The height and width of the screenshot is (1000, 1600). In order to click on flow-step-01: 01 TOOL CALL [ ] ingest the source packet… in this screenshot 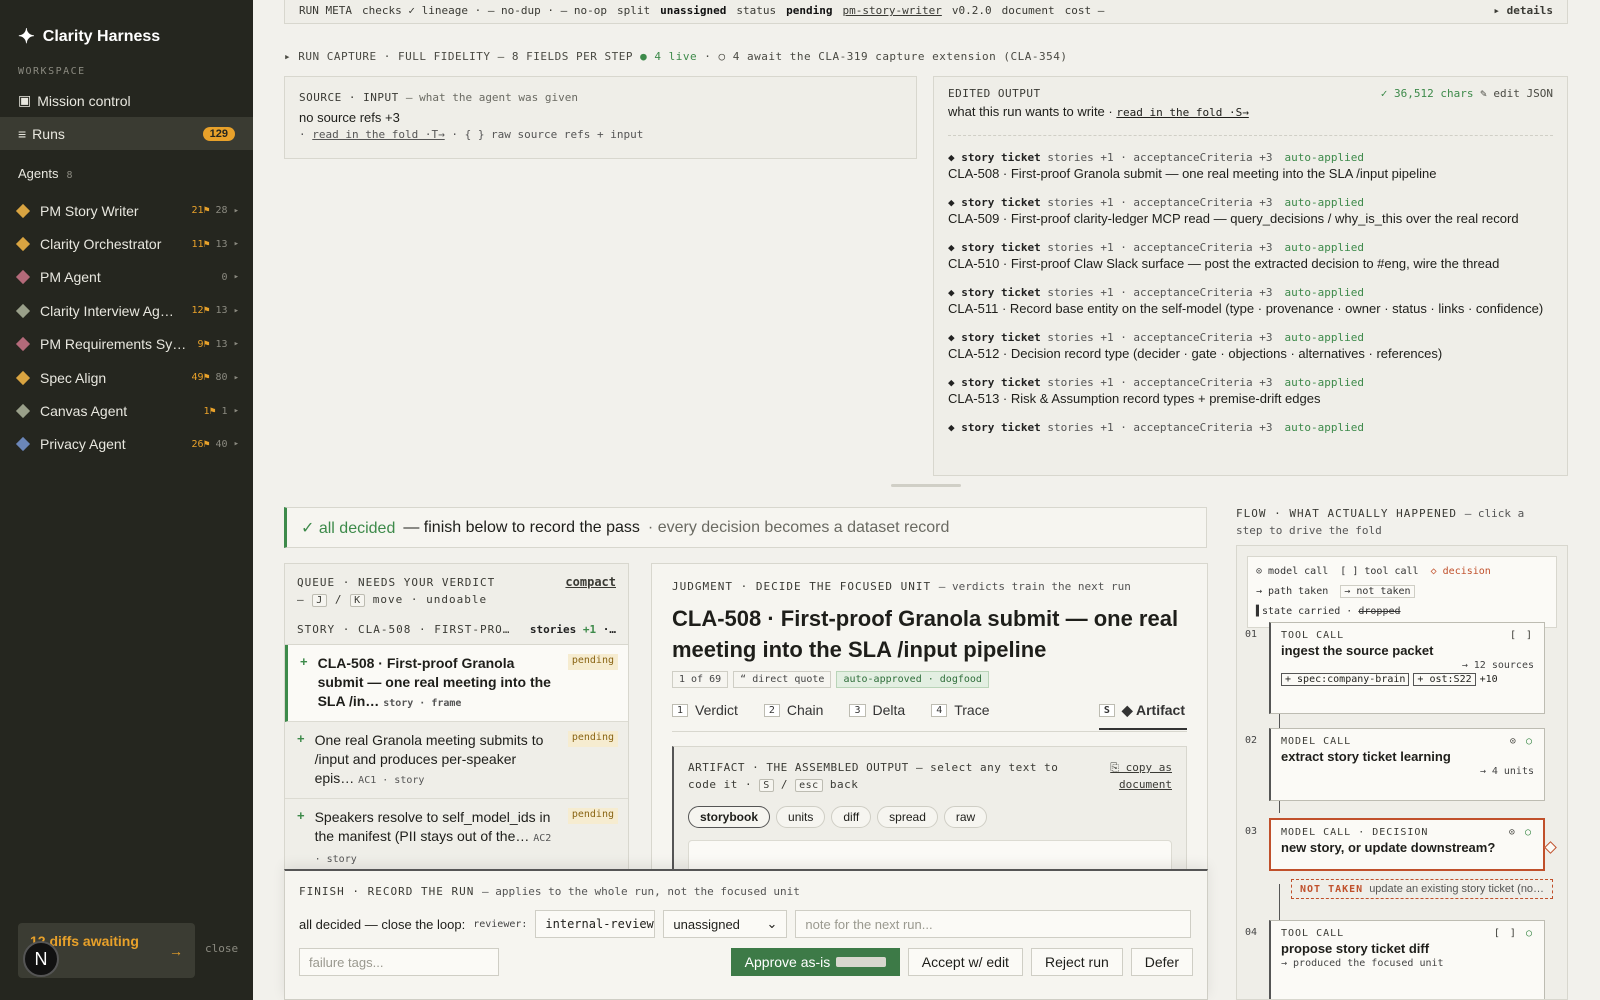, I will do `click(1395, 668)`.